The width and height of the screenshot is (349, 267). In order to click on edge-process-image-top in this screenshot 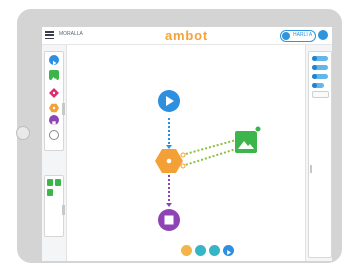, I will do `click(209, 147)`.